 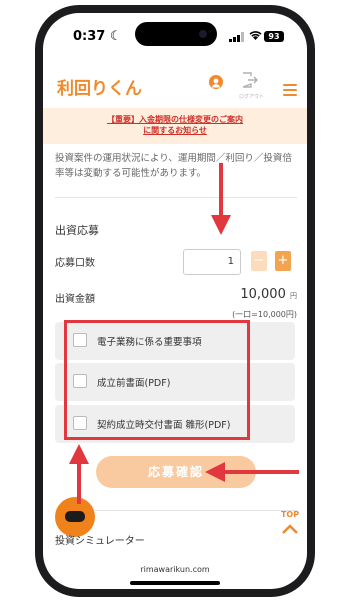 I want to click on home-indicator, so click(x=175, y=583).